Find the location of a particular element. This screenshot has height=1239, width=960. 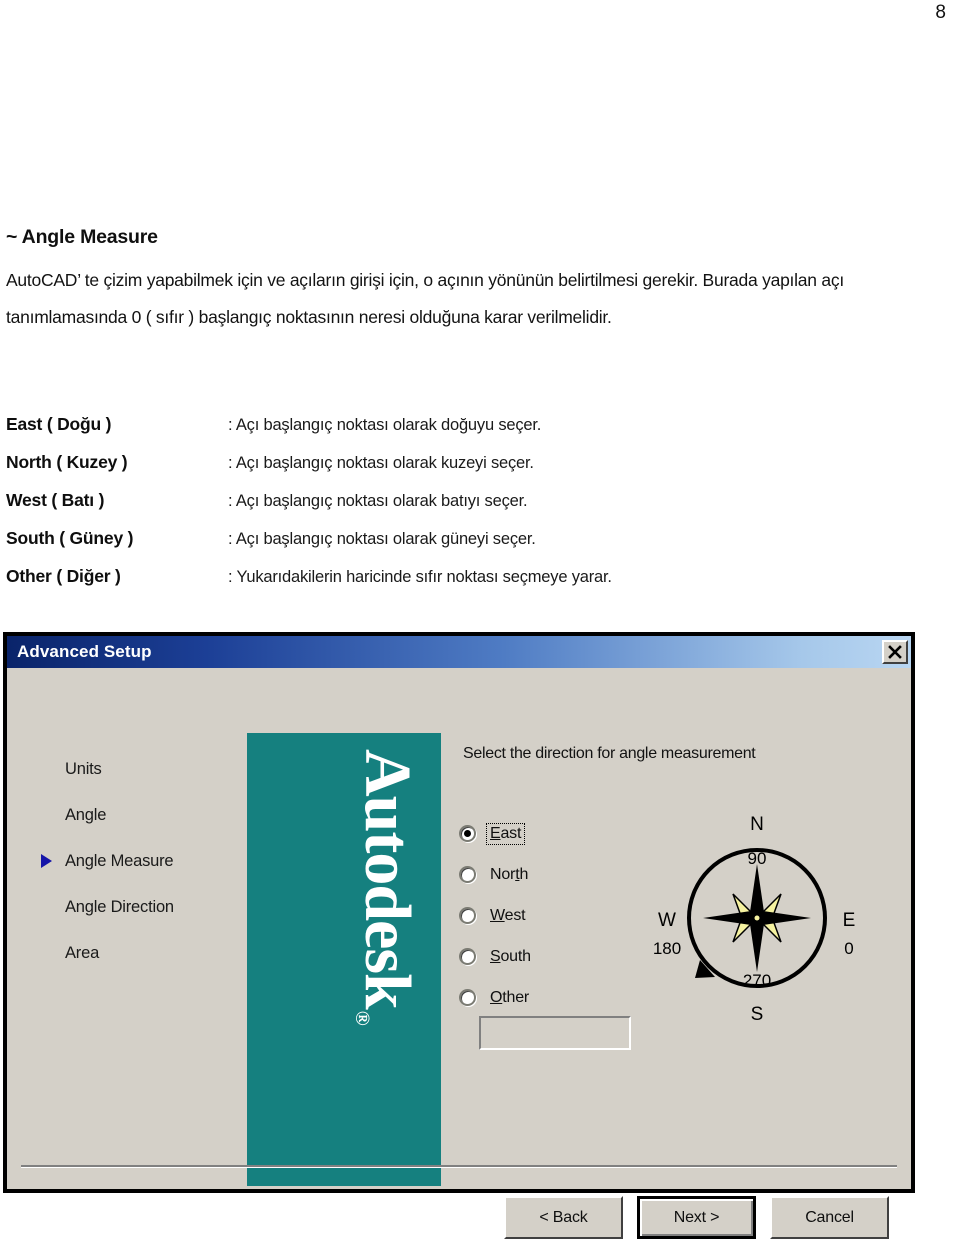

radio-east: East is located at coordinates (554, 833).